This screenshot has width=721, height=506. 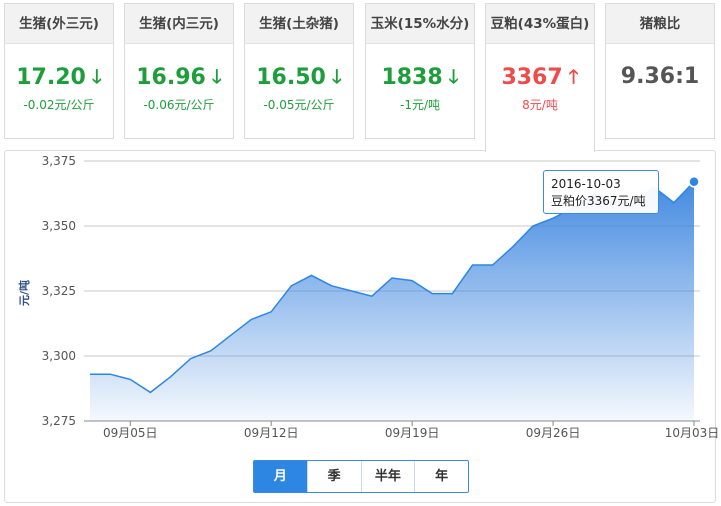 What do you see at coordinates (601, 192) in the screenshot?
I see `chart-tooltip: 2016-10-03 豆粕价3367元/吨` at bounding box center [601, 192].